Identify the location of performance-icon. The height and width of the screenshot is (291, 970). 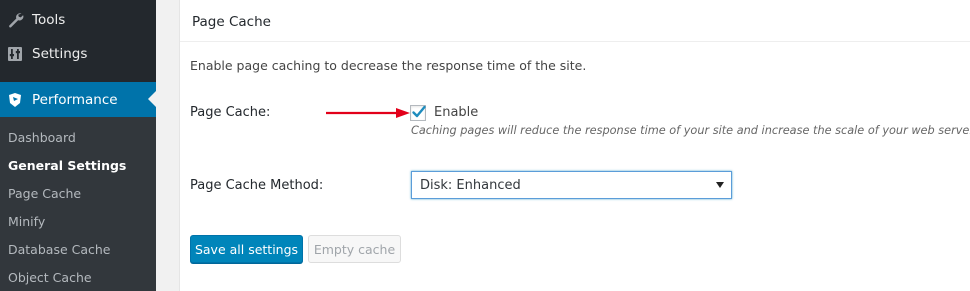
(15, 100).